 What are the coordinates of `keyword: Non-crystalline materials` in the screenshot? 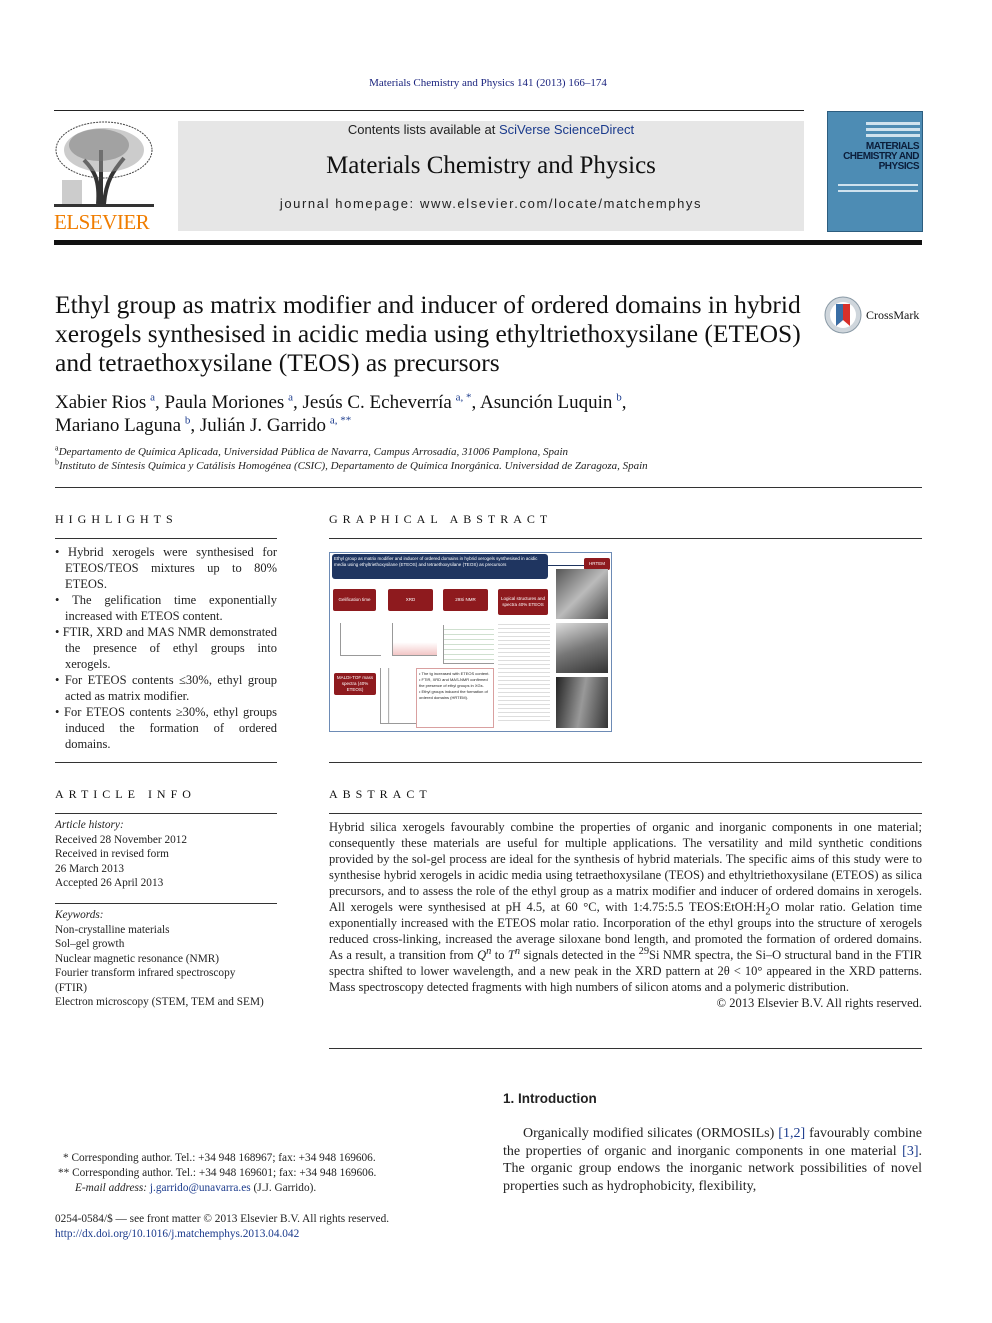 It's located at (112, 929).